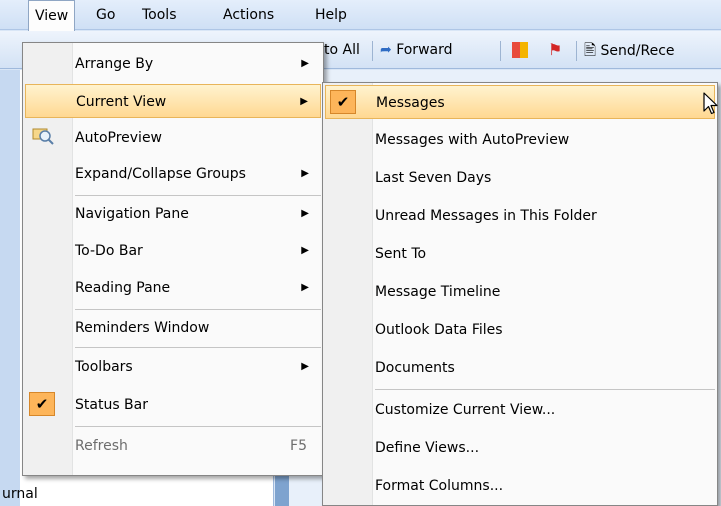 The width and height of the screenshot is (721, 506). Describe the element at coordinates (386, 50) in the screenshot. I see `forward-icon: ➦` at that location.